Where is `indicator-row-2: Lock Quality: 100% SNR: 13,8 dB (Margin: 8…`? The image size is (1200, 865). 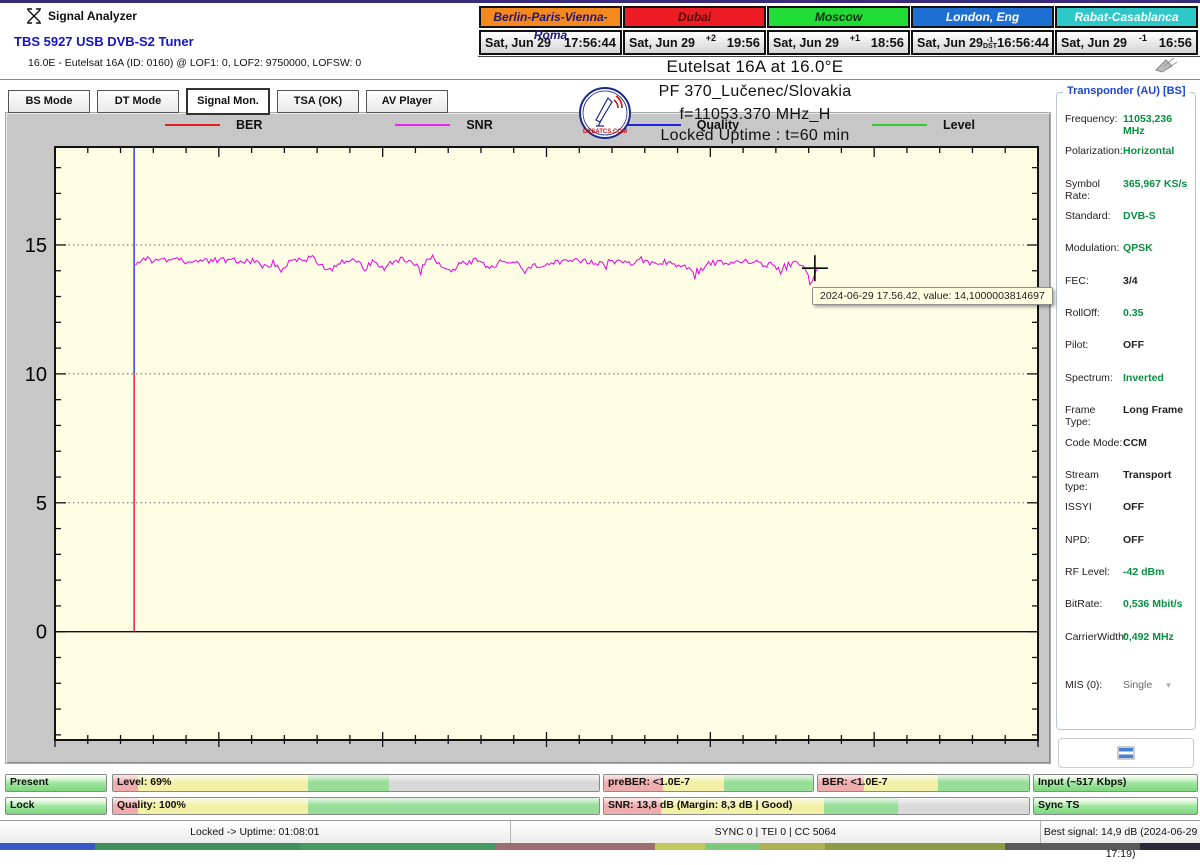 indicator-row-2: Lock Quality: 100% SNR: 13,8 dB (Margin: 8… is located at coordinates (600, 806).